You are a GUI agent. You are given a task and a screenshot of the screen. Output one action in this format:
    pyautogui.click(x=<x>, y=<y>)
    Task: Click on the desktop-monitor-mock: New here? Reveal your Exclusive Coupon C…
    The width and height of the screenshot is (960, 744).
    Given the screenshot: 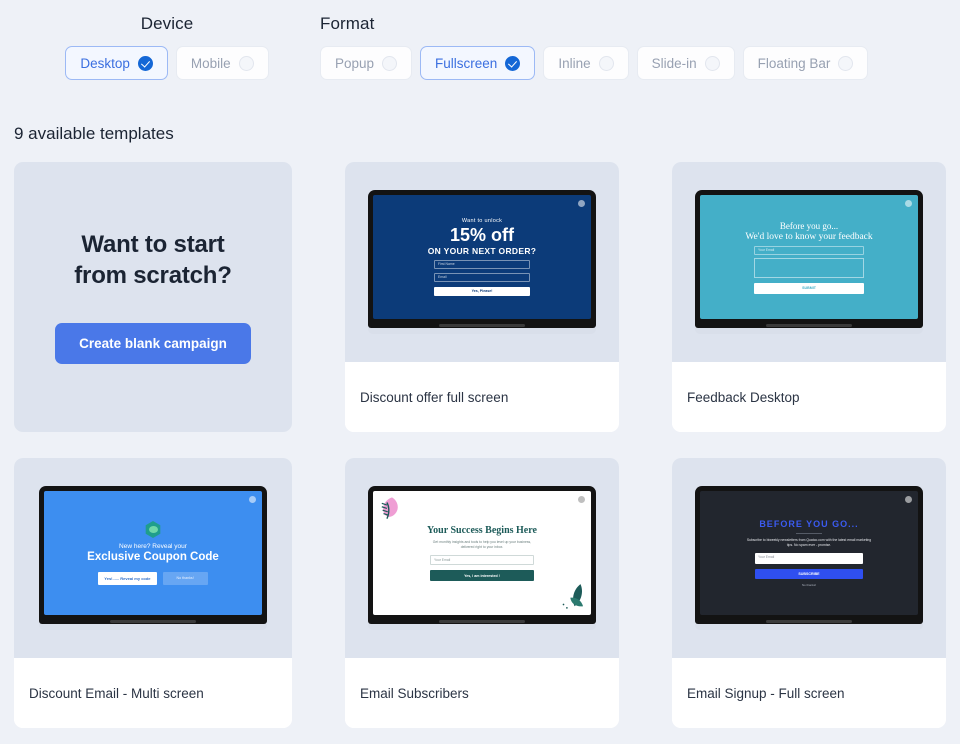 What is the action you would take?
    pyautogui.click(x=153, y=558)
    